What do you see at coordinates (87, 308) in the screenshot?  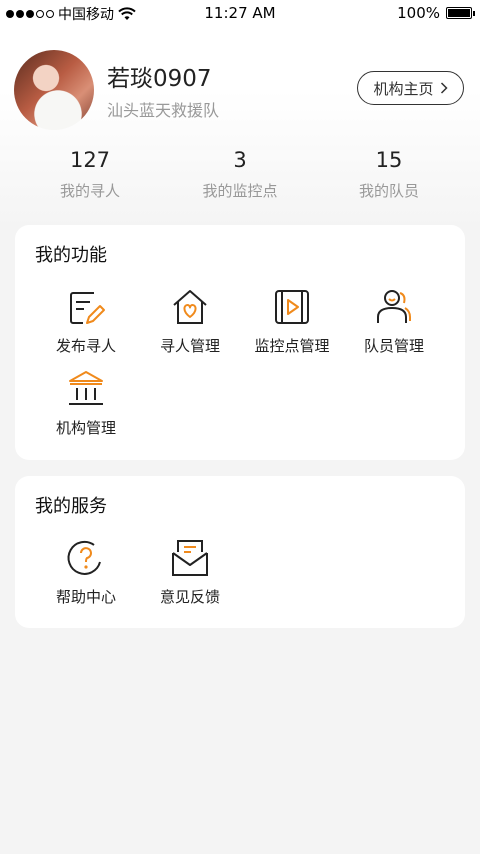 I see `edit-document-icon` at bounding box center [87, 308].